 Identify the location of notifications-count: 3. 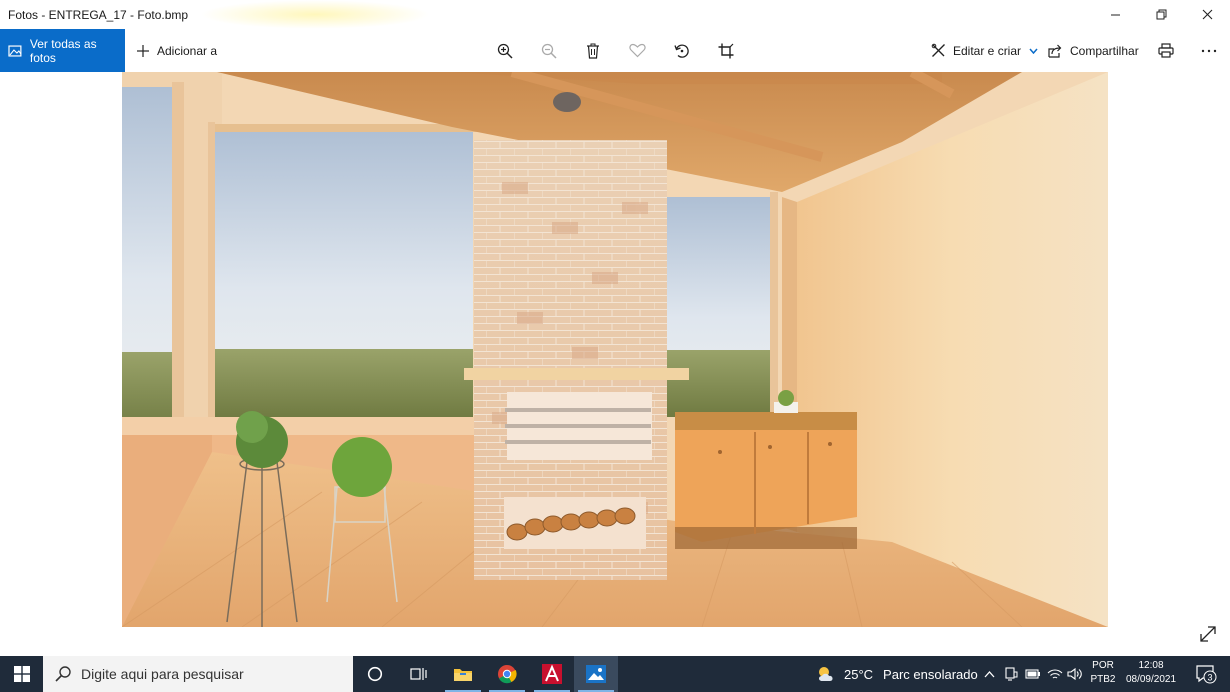
(1209, 678).